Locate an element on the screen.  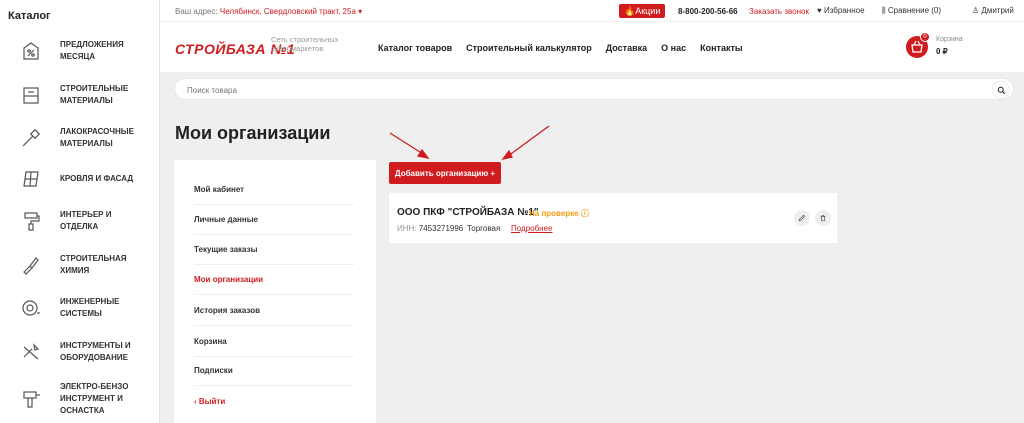
add-organization-button: Добавить организацию + is located at coordinates (445, 173).